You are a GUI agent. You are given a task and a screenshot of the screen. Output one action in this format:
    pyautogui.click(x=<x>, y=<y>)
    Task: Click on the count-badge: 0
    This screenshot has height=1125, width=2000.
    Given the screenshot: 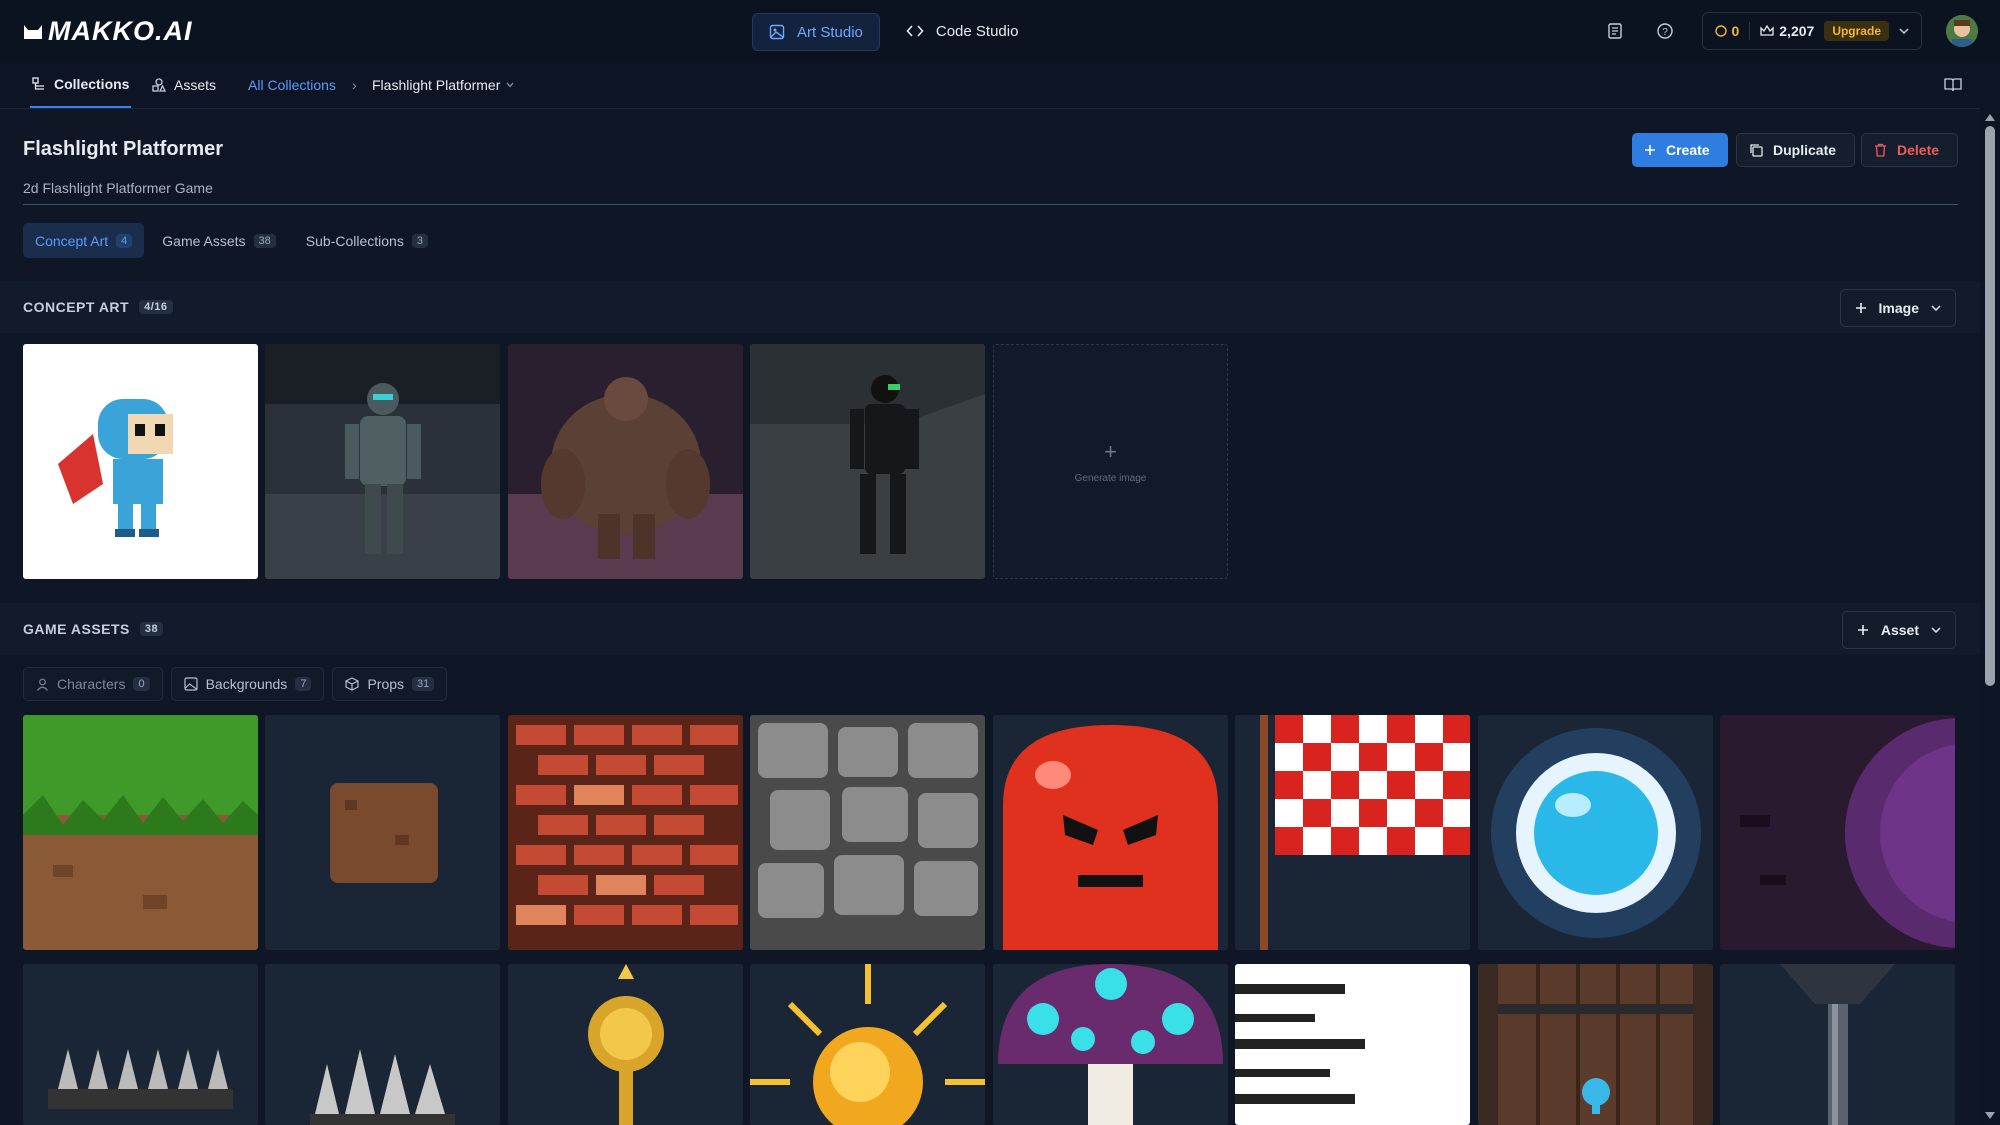 What is the action you would take?
    pyautogui.click(x=141, y=684)
    